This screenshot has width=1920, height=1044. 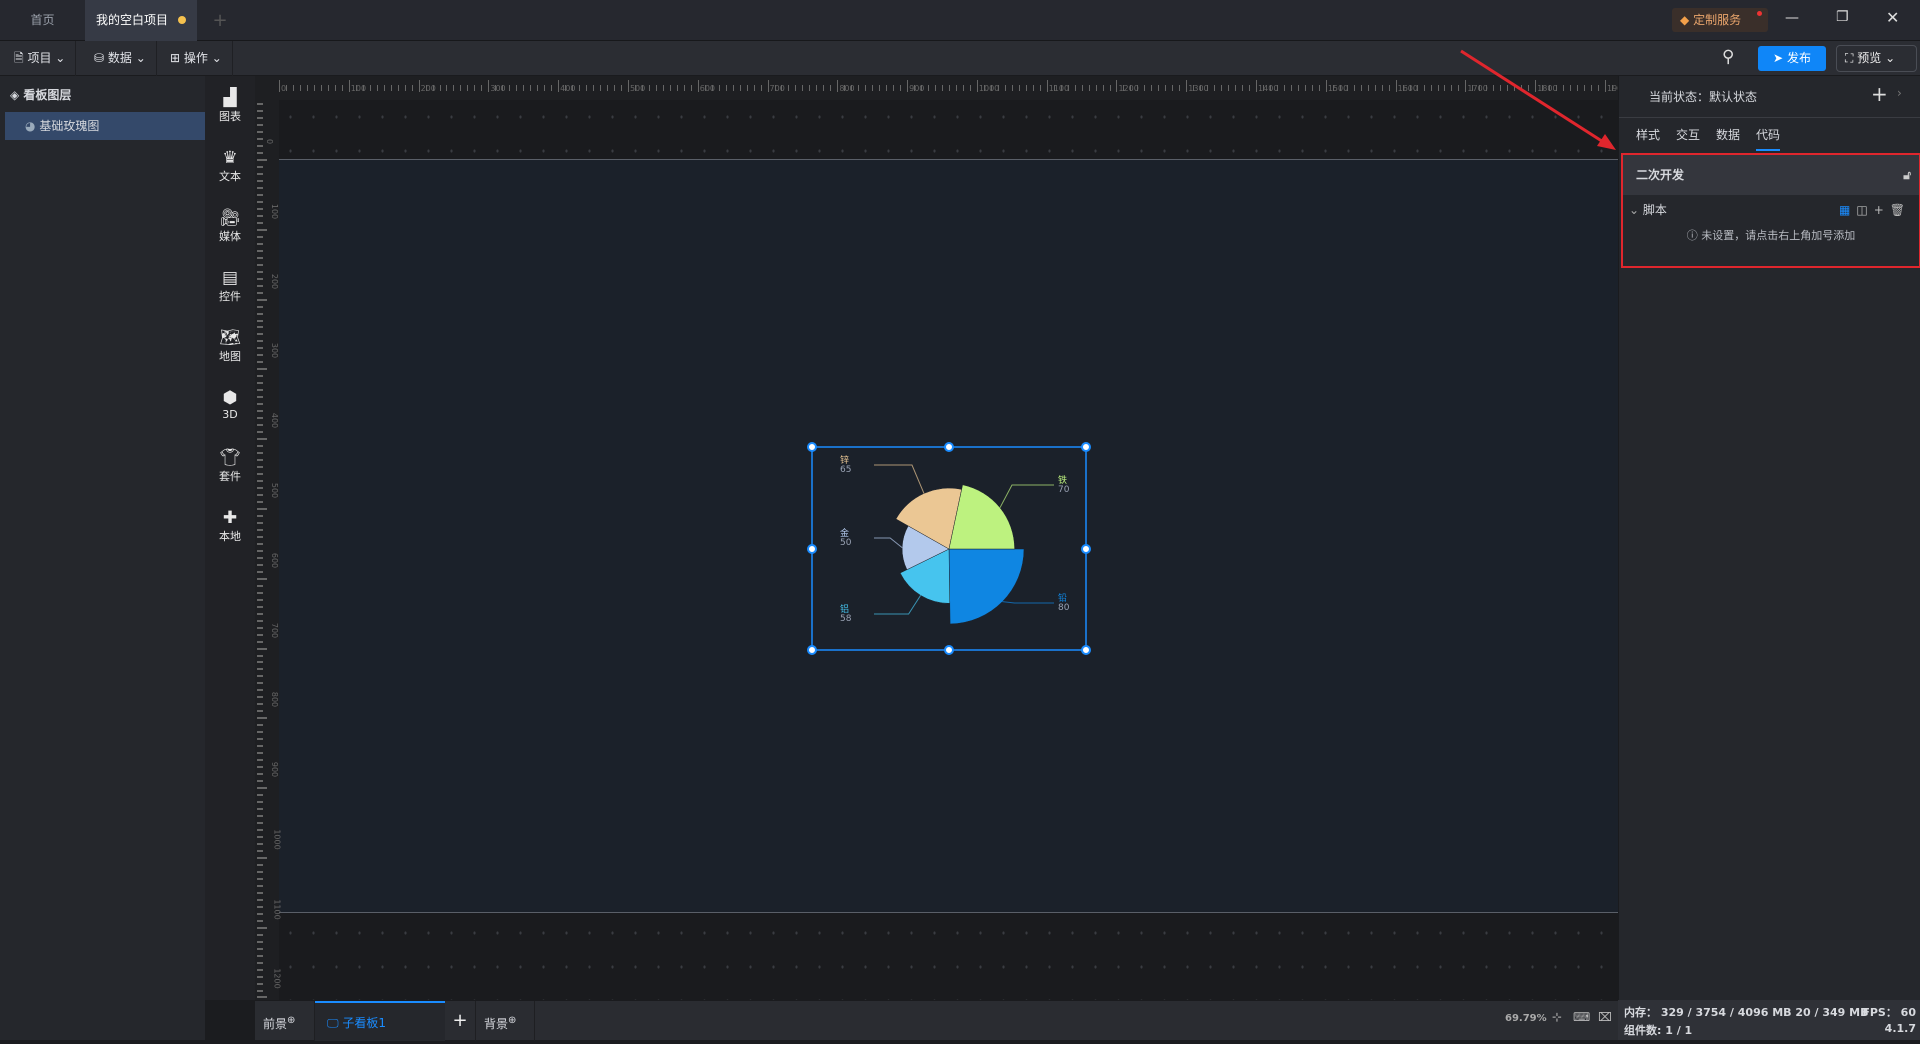 I want to click on state-value: 默认状态, so click(x=1733, y=97).